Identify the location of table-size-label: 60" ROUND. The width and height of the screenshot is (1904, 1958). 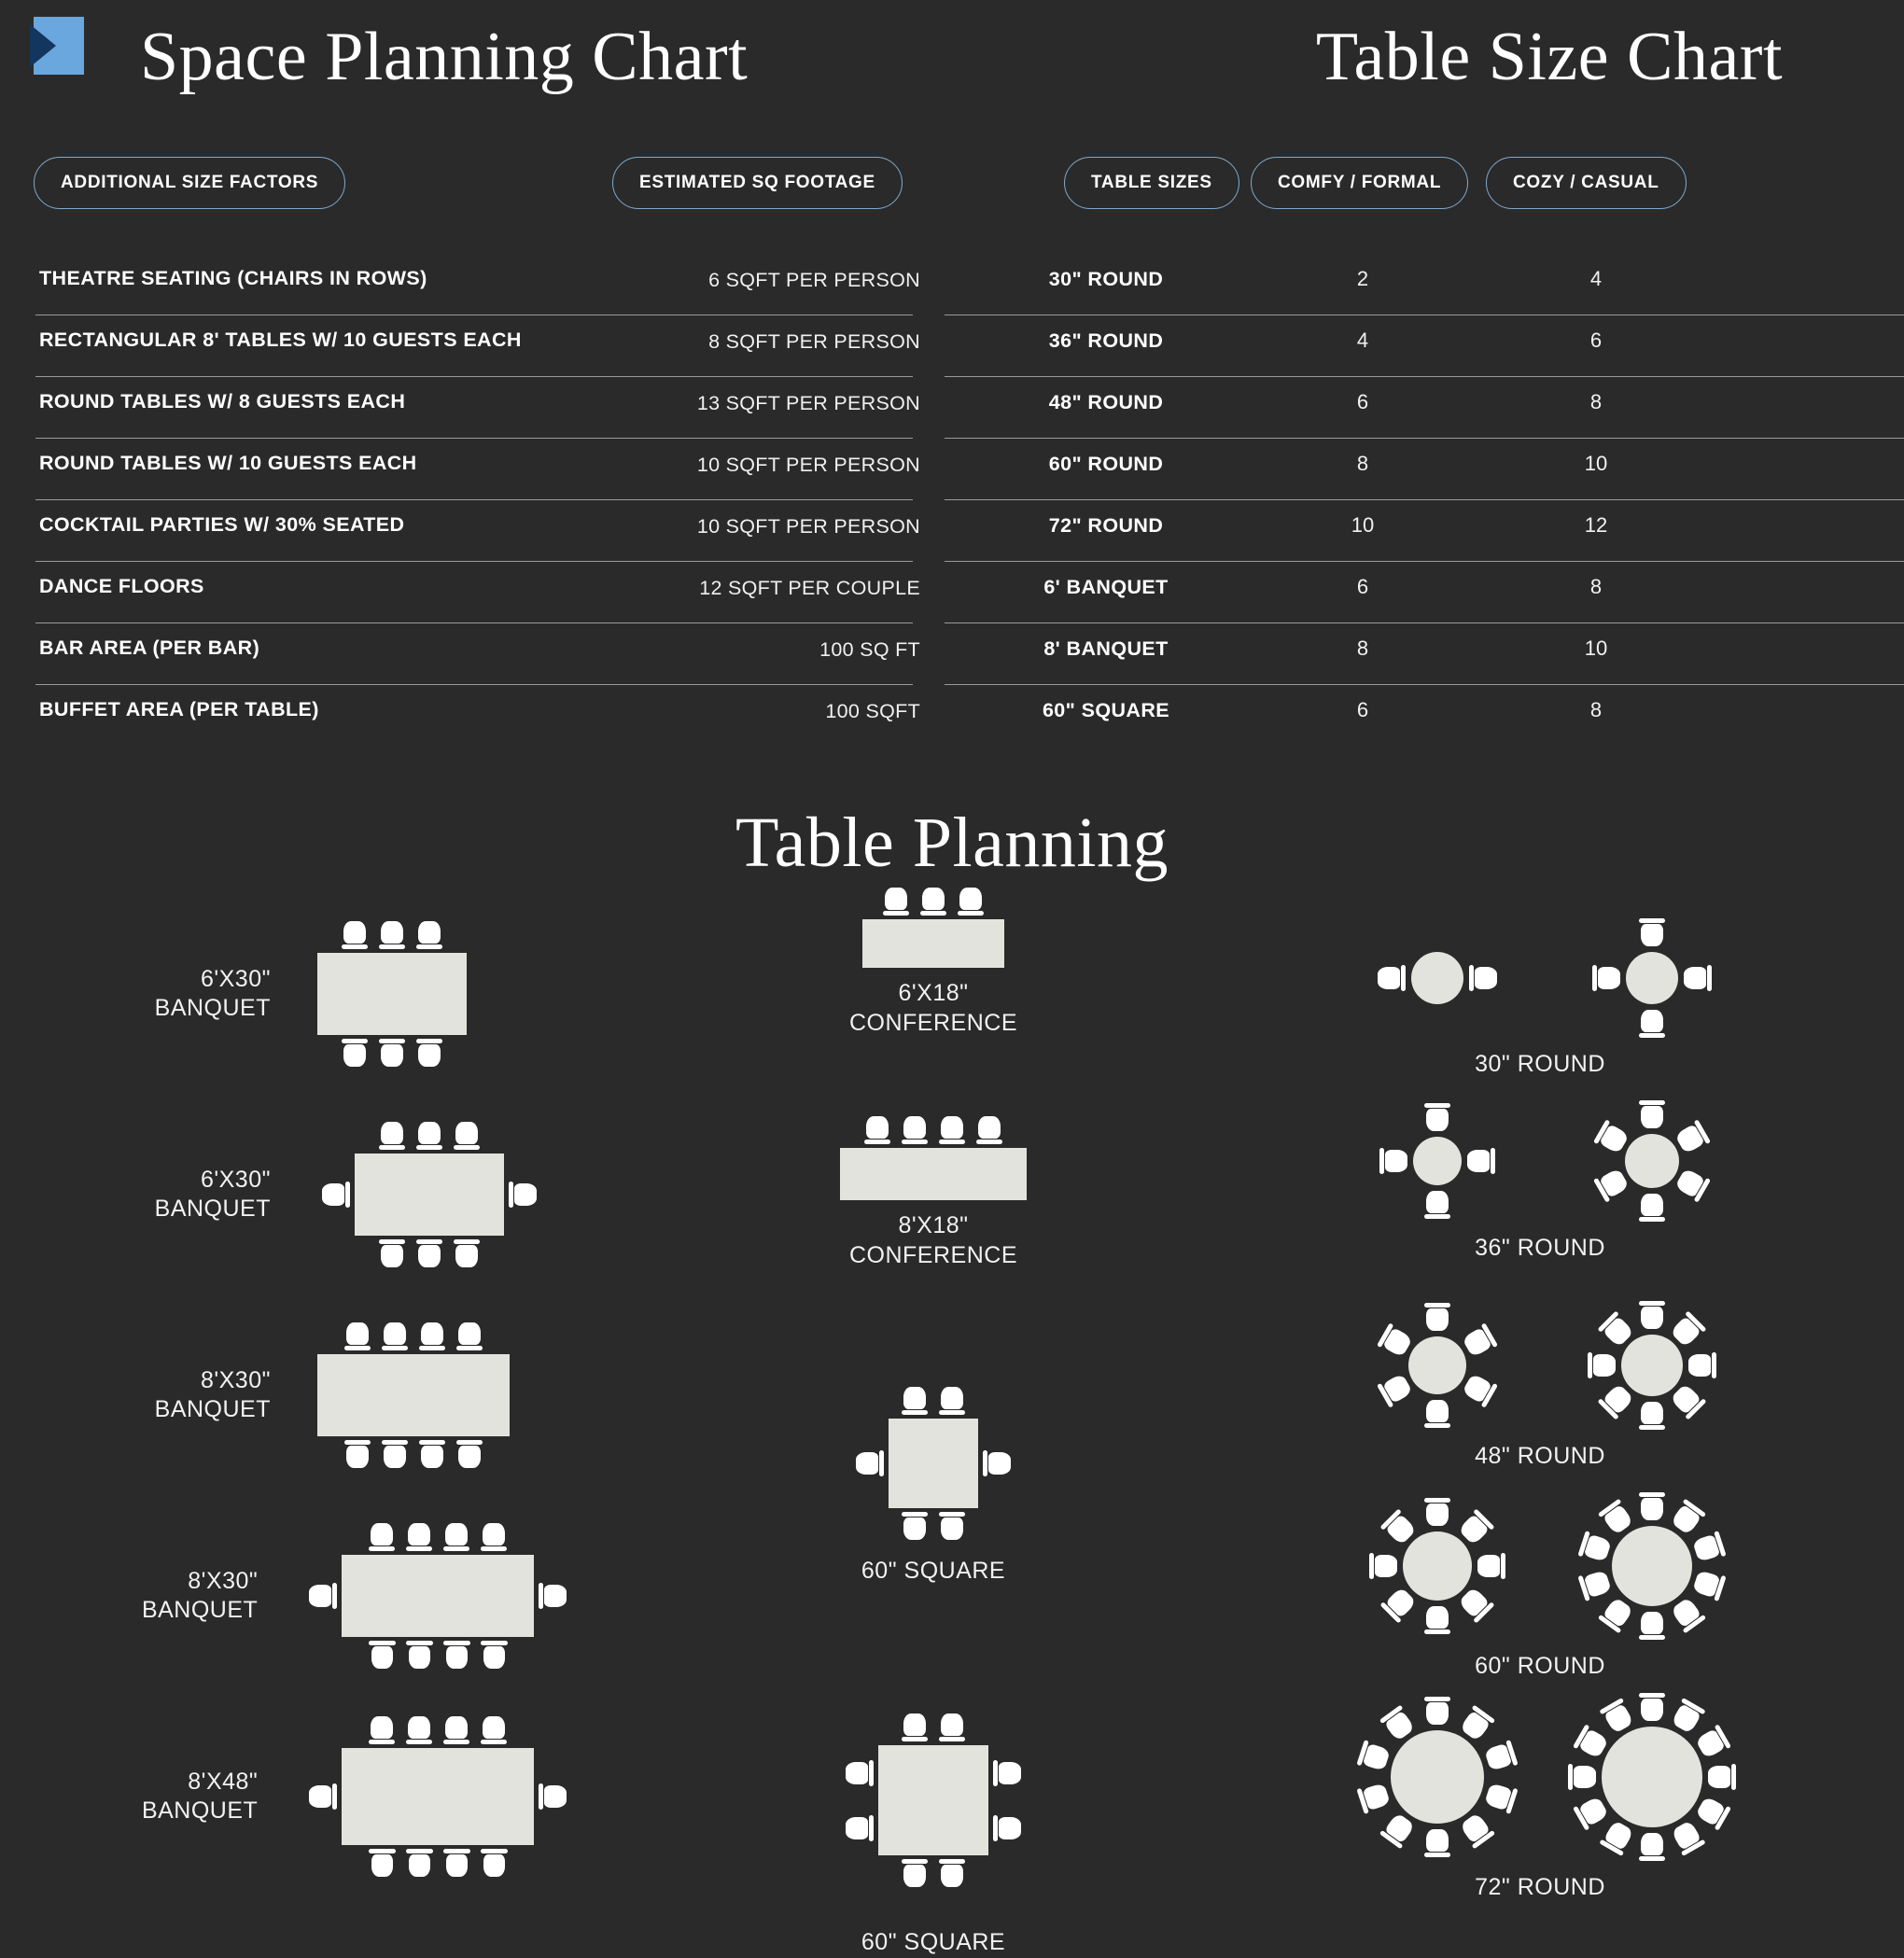
(1106, 464).